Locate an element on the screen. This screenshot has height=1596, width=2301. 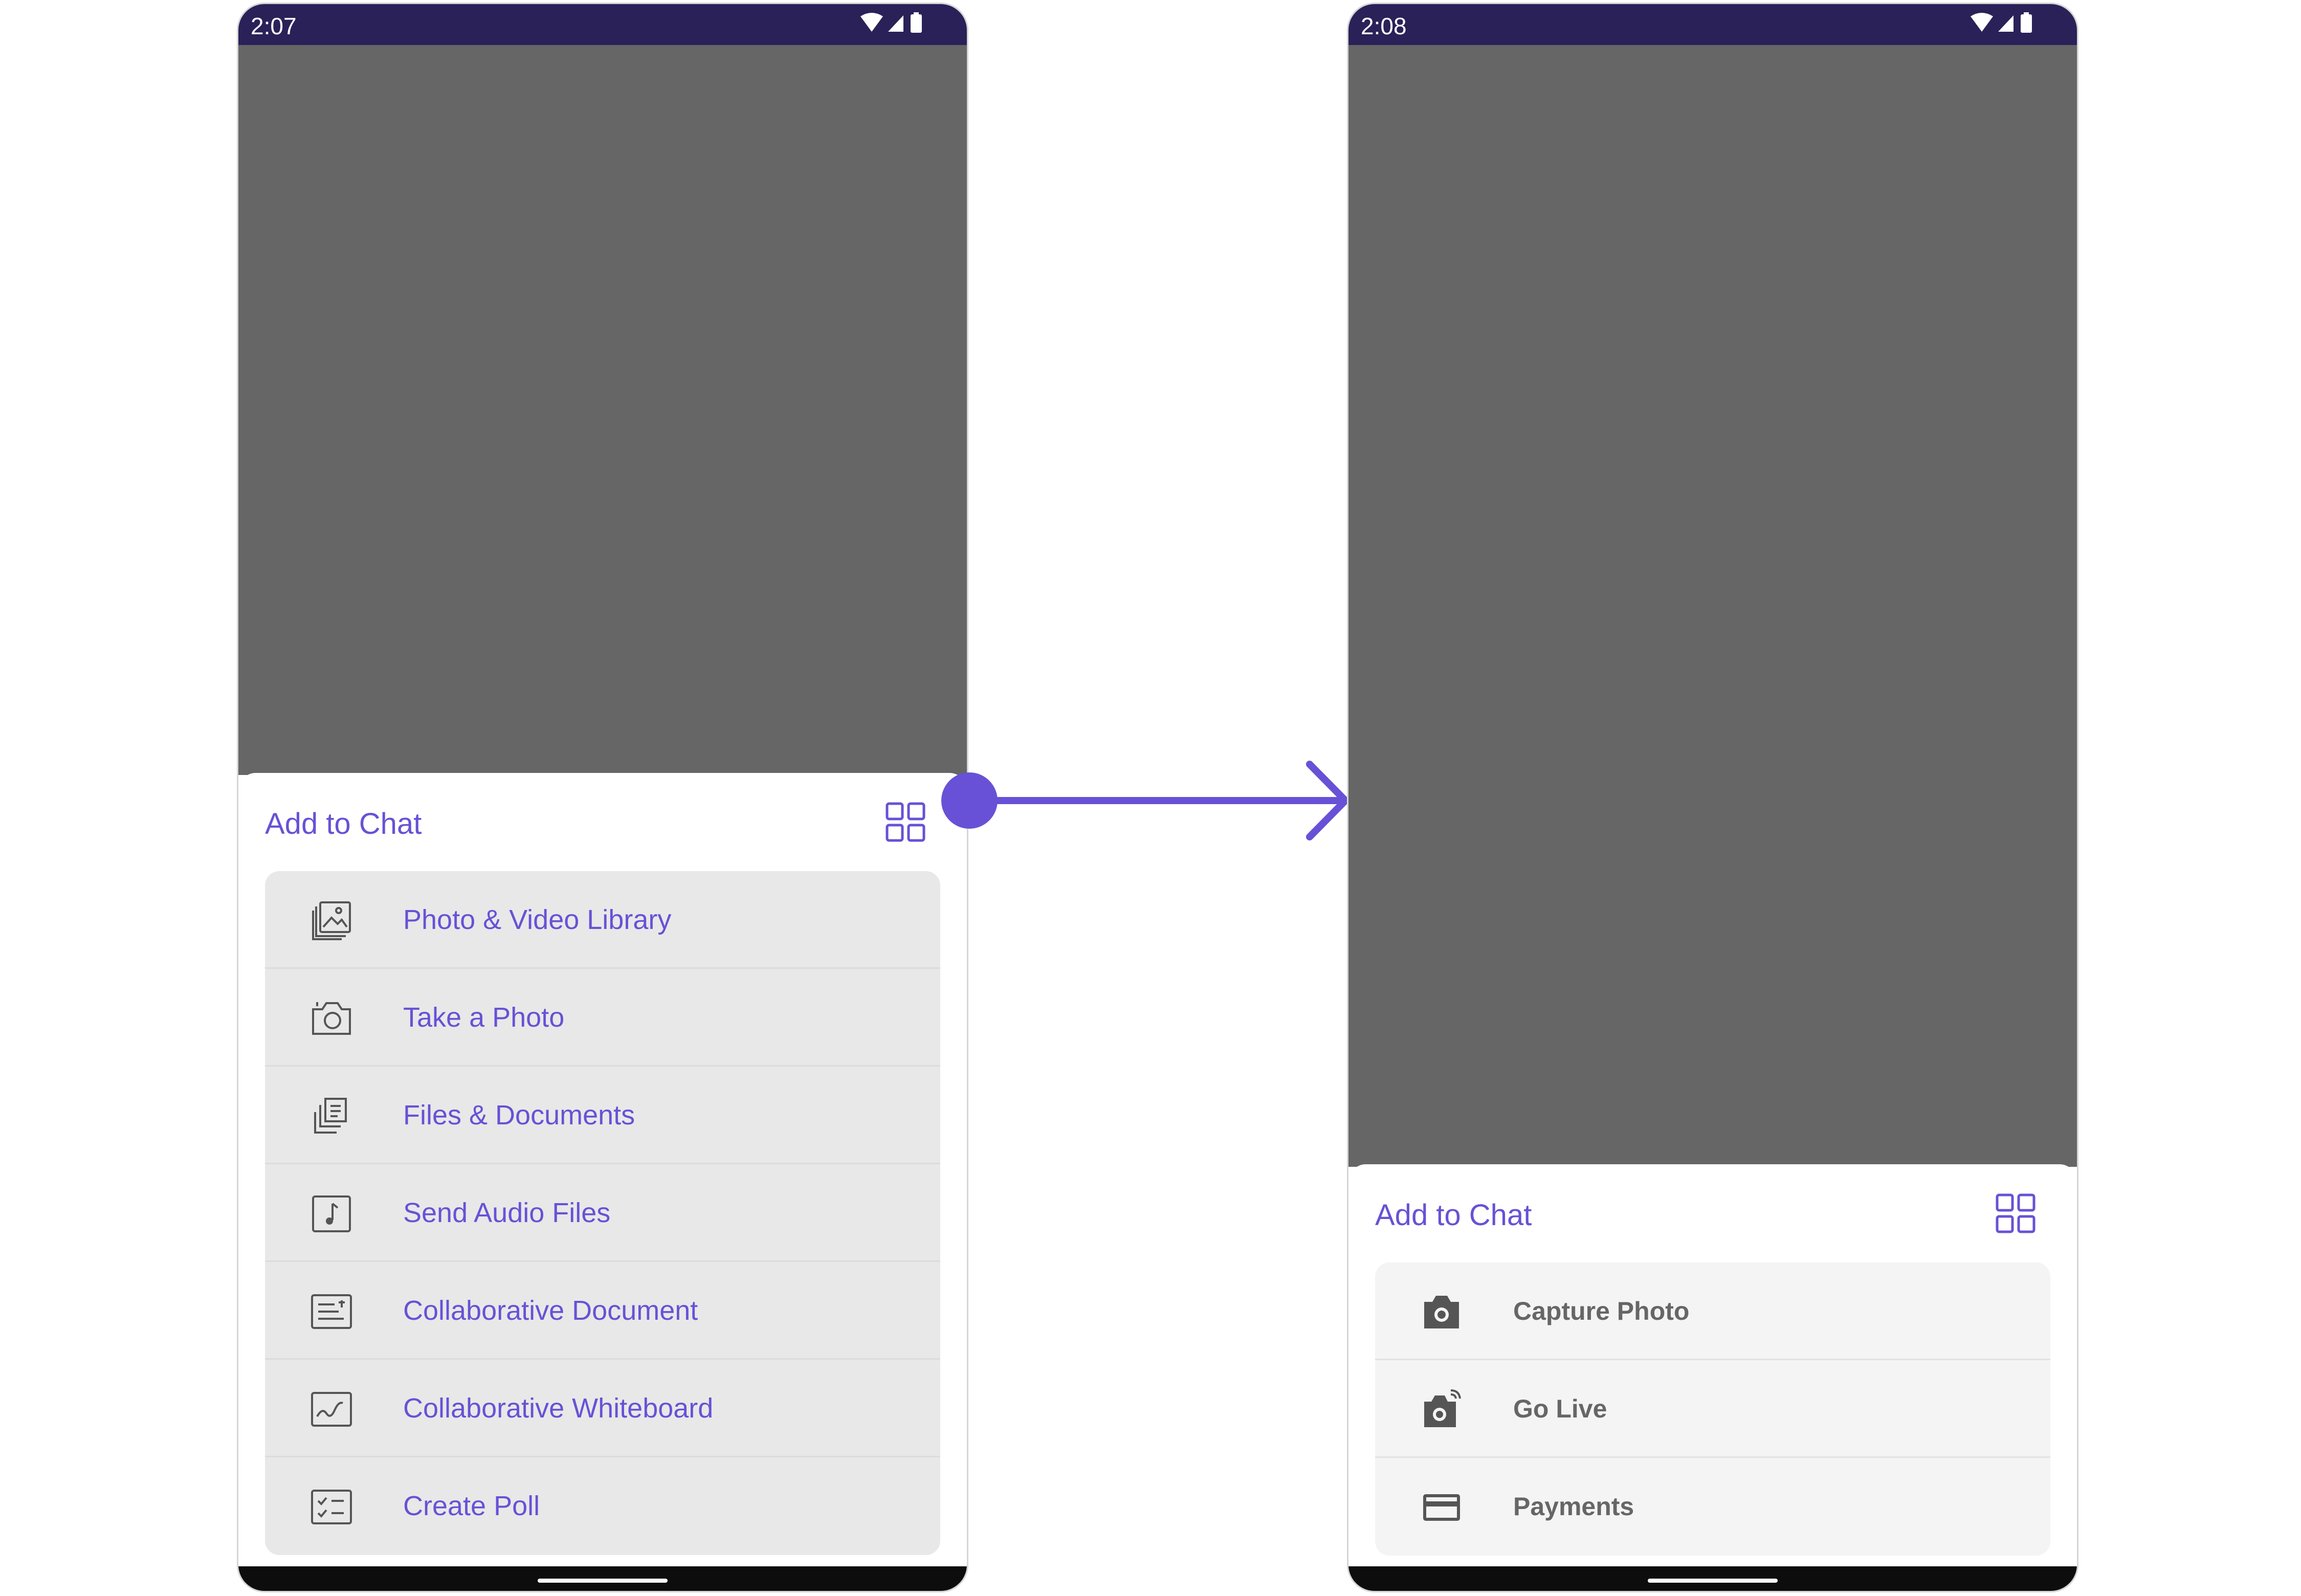
option-take-a-photo: Take a Photo is located at coordinates (602, 1018).